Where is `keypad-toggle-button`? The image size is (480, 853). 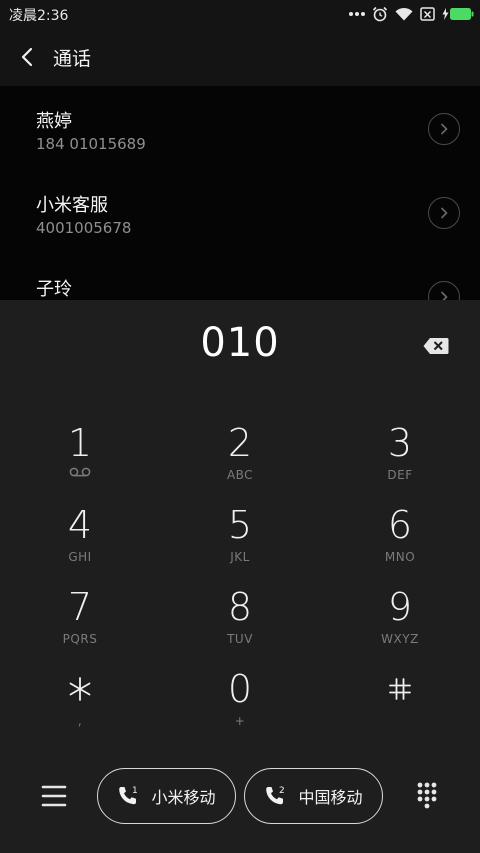 keypad-toggle-button is located at coordinates (427, 795).